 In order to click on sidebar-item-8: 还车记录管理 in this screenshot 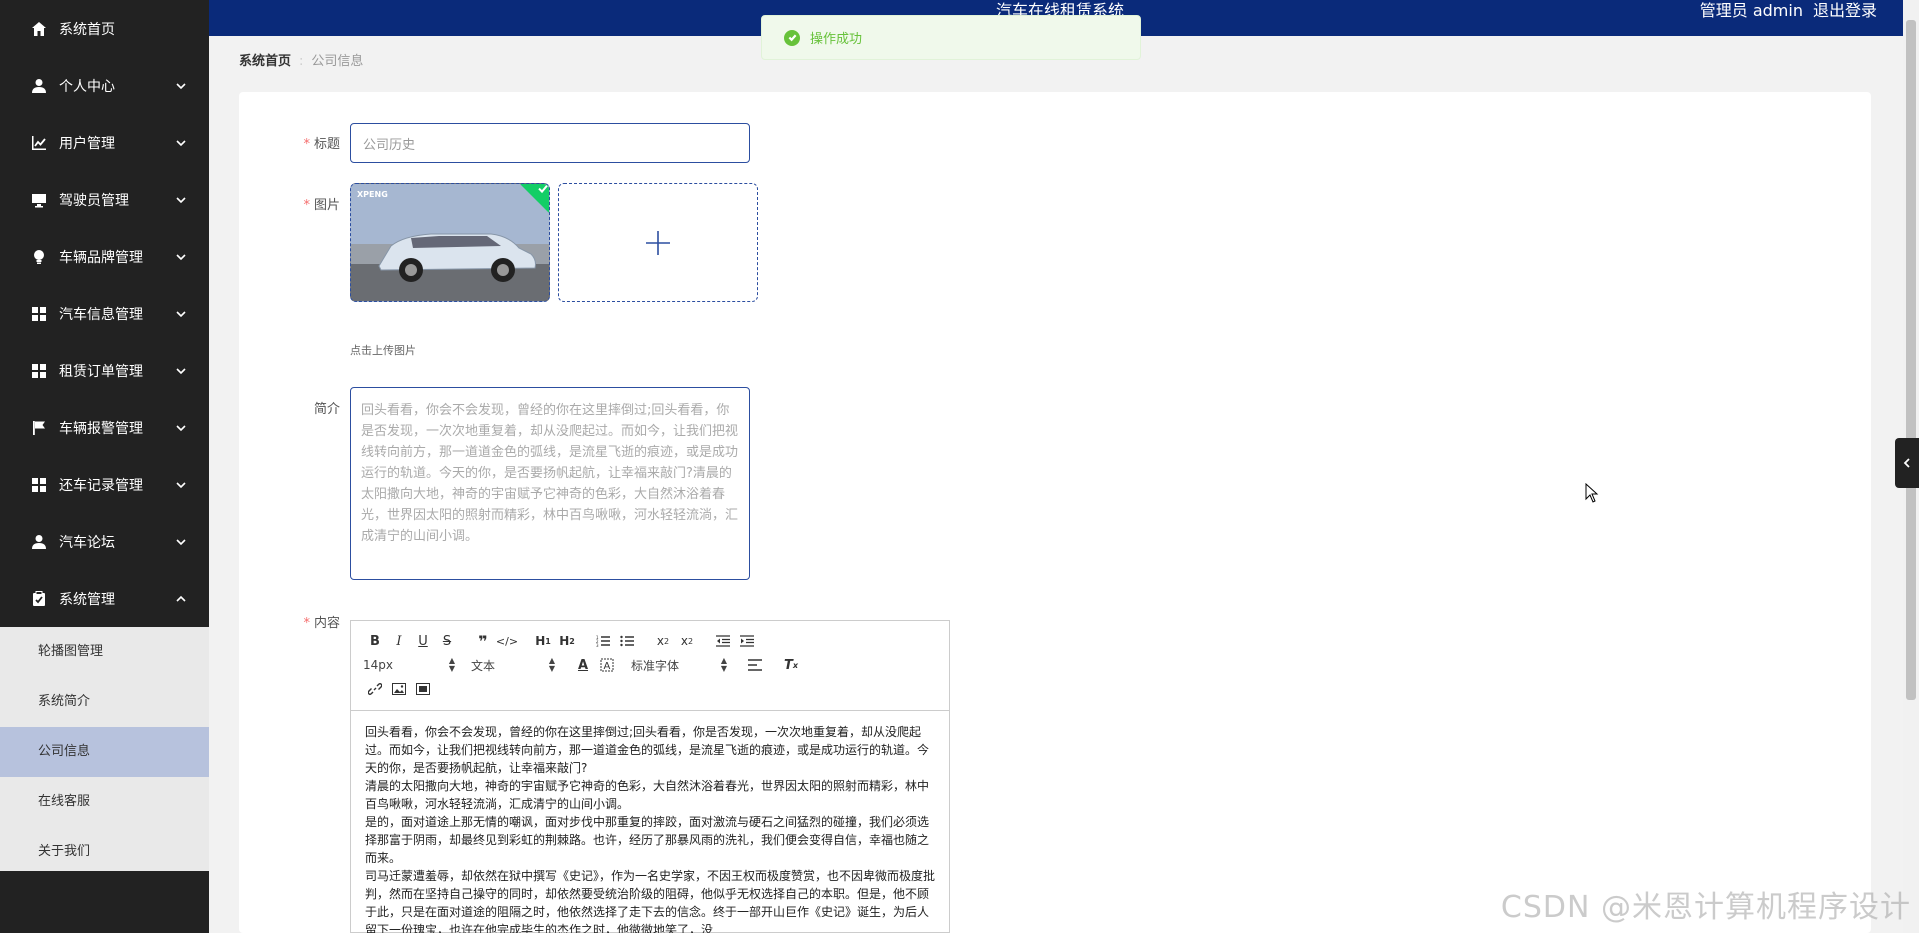, I will do `click(104, 484)`.